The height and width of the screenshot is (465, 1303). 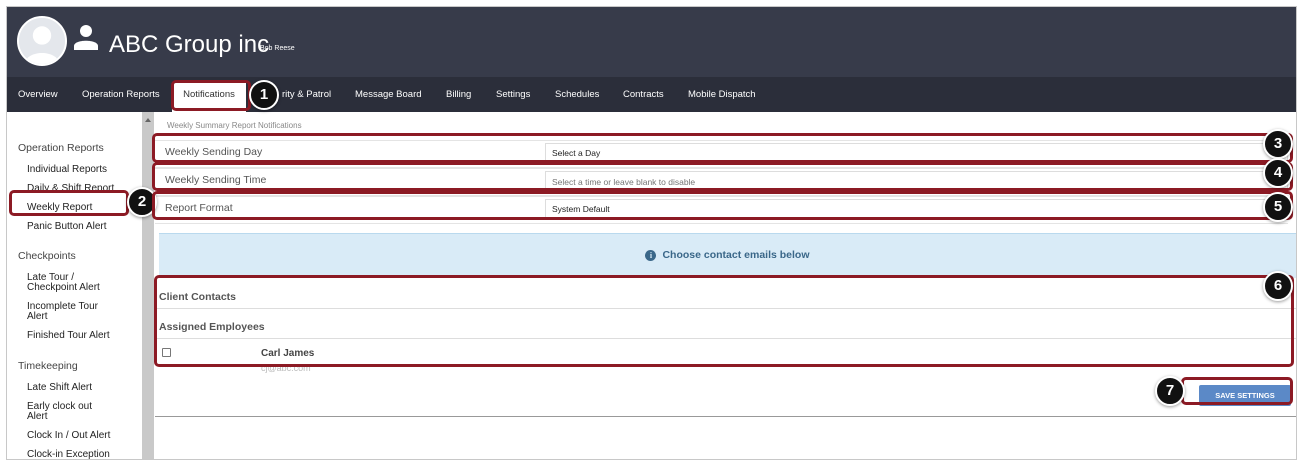 What do you see at coordinates (216, 180) in the screenshot?
I see `weekly-sending-time-label: Weekly Sending Time` at bounding box center [216, 180].